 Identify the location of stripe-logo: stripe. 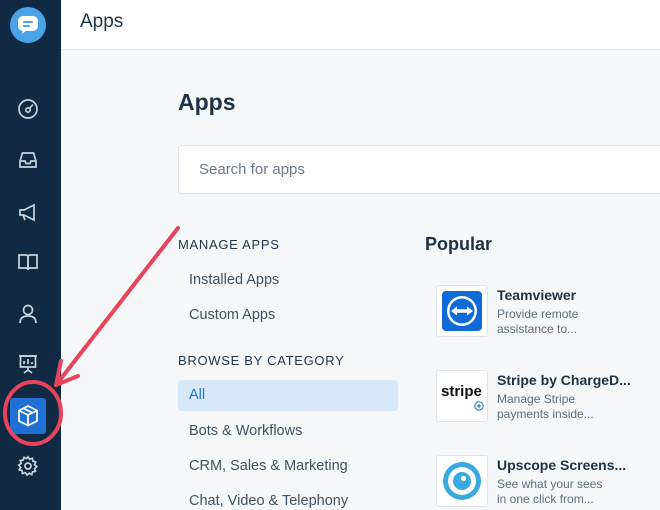
(462, 396).